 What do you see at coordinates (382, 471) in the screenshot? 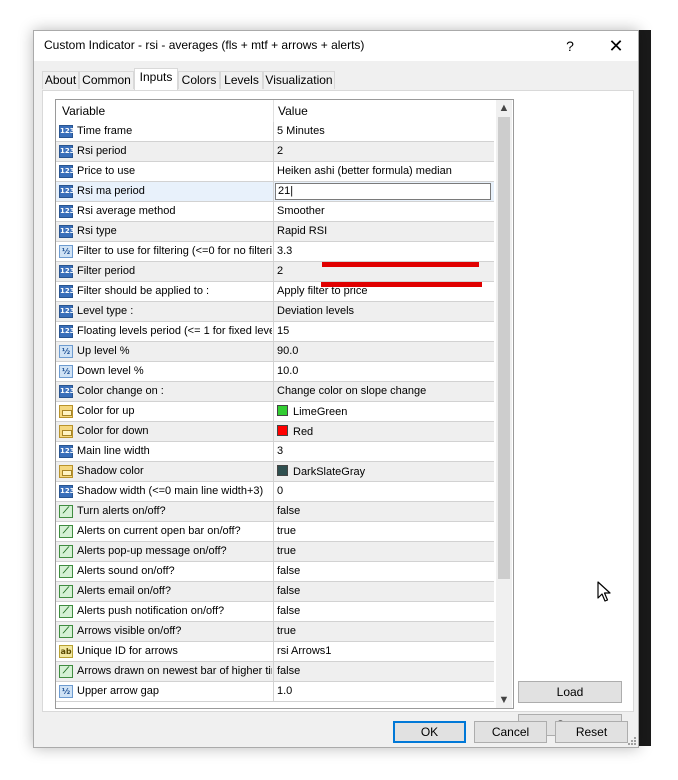
I see `variable-value: DarkSlateGray` at bounding box center [382, 471].